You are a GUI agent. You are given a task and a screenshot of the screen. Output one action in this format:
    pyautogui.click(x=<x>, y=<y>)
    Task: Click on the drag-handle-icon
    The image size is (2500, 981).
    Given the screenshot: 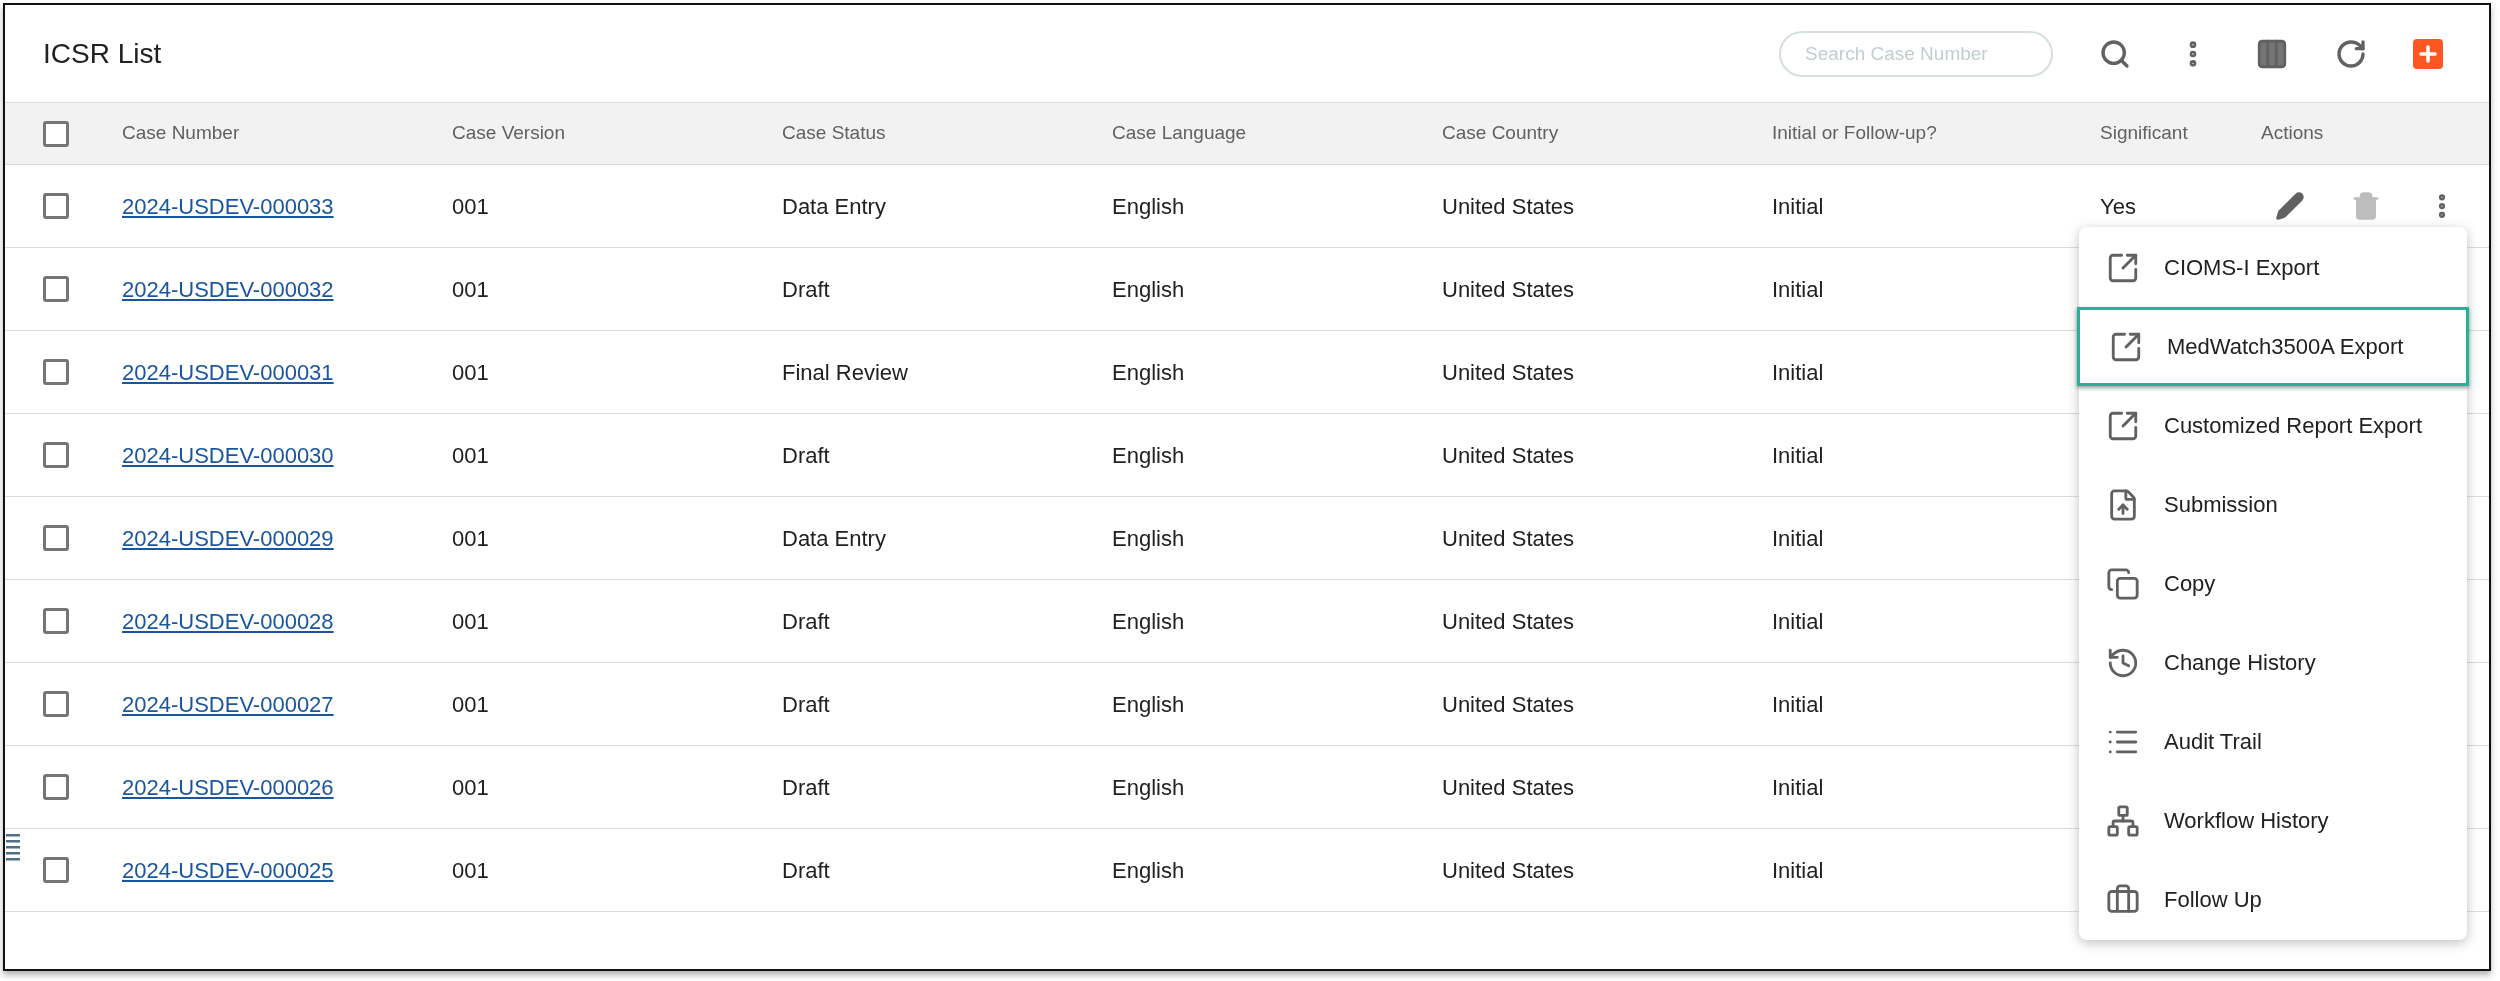 What is the action you would take?
    pyautogui.click(x=13, y=847)
    